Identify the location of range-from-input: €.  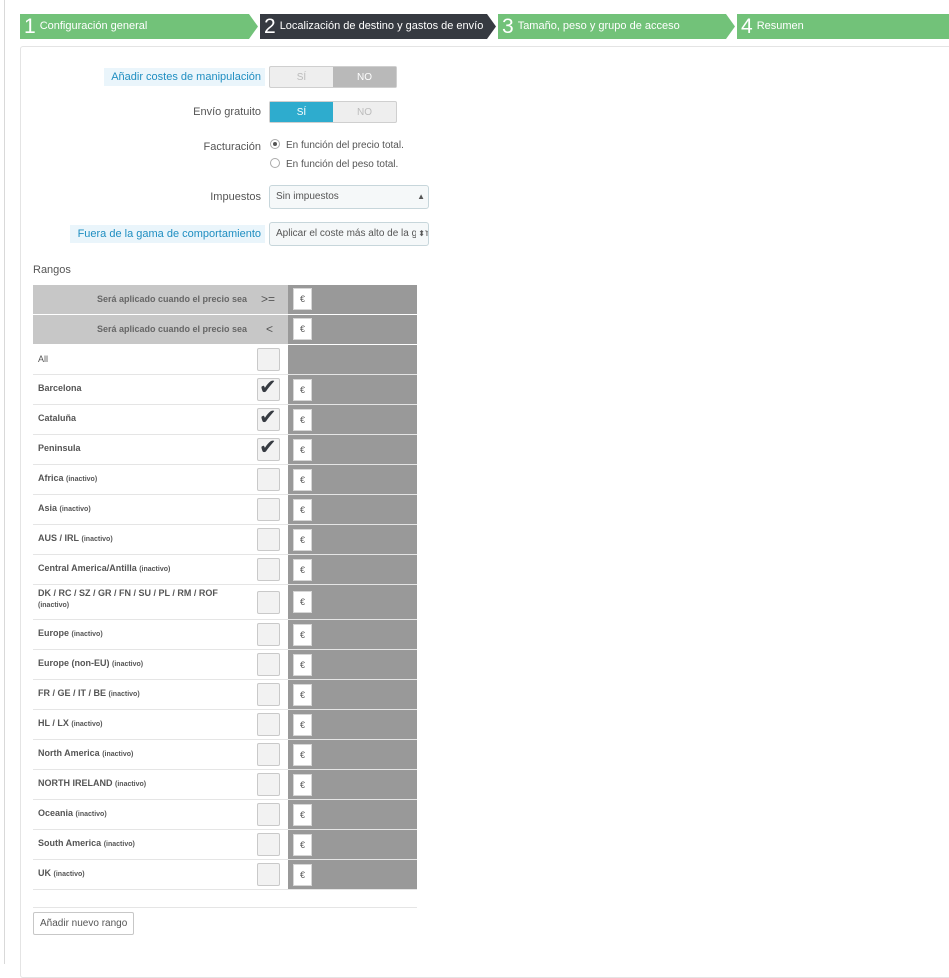
(302, 299).